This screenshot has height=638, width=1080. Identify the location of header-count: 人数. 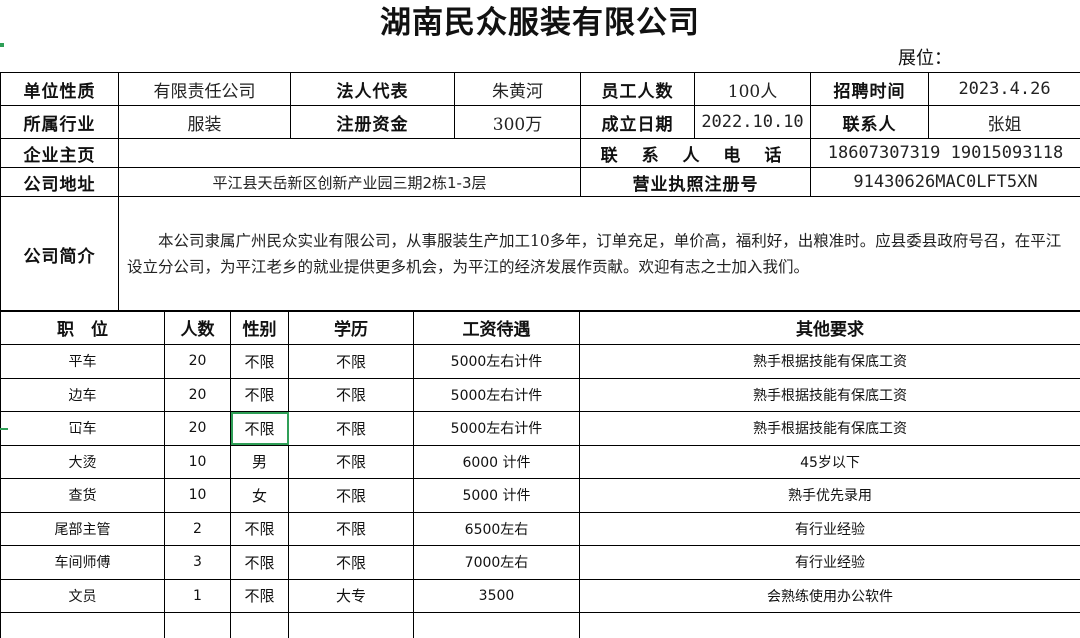
(197, 327).